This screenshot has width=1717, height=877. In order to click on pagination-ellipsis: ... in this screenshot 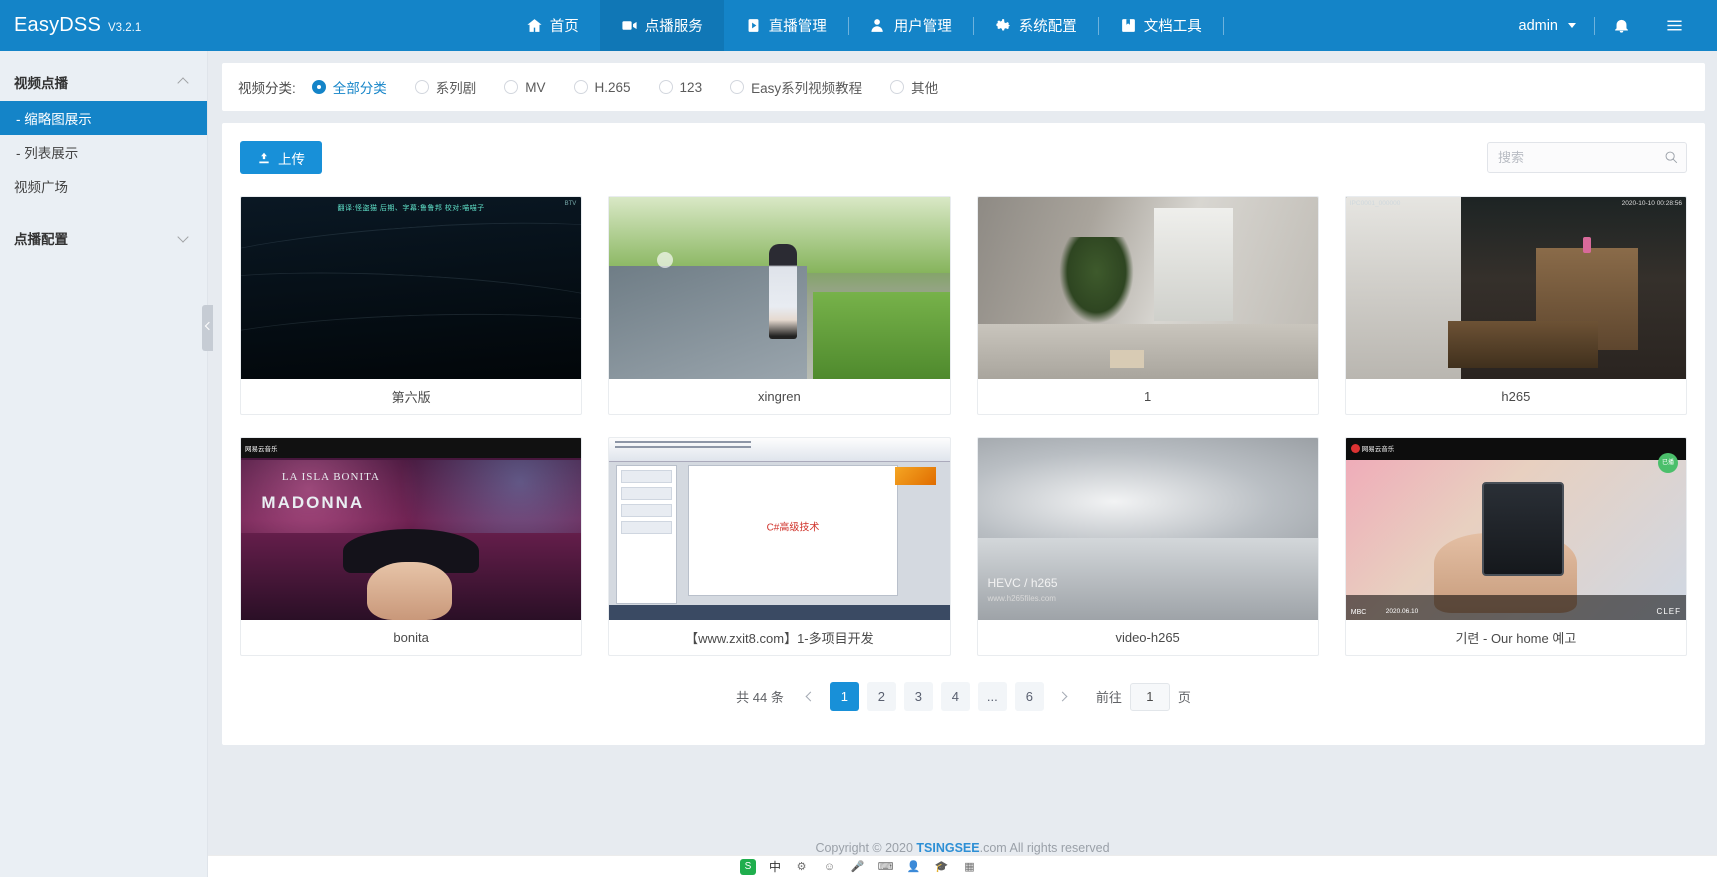, I will do `click(992, 696)`.